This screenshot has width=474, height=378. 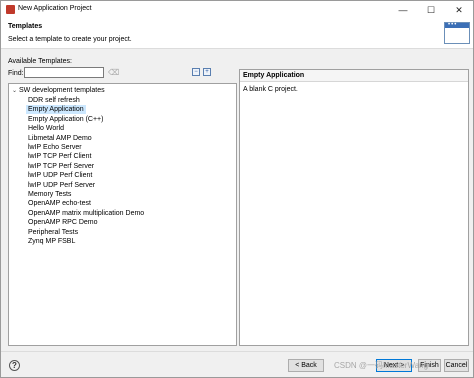 I want to click on tree-item: lwIP UDP Perf Client, so click(x=60, y=175).